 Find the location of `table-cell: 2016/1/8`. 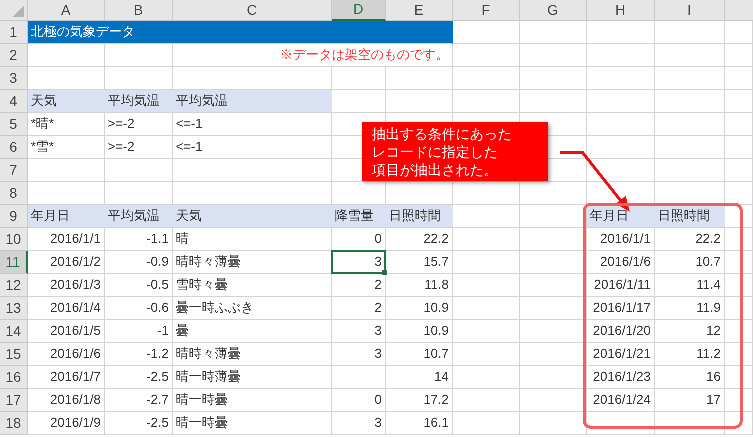

table-cell: 2016/1/8 is located at coordinates (66, 400).